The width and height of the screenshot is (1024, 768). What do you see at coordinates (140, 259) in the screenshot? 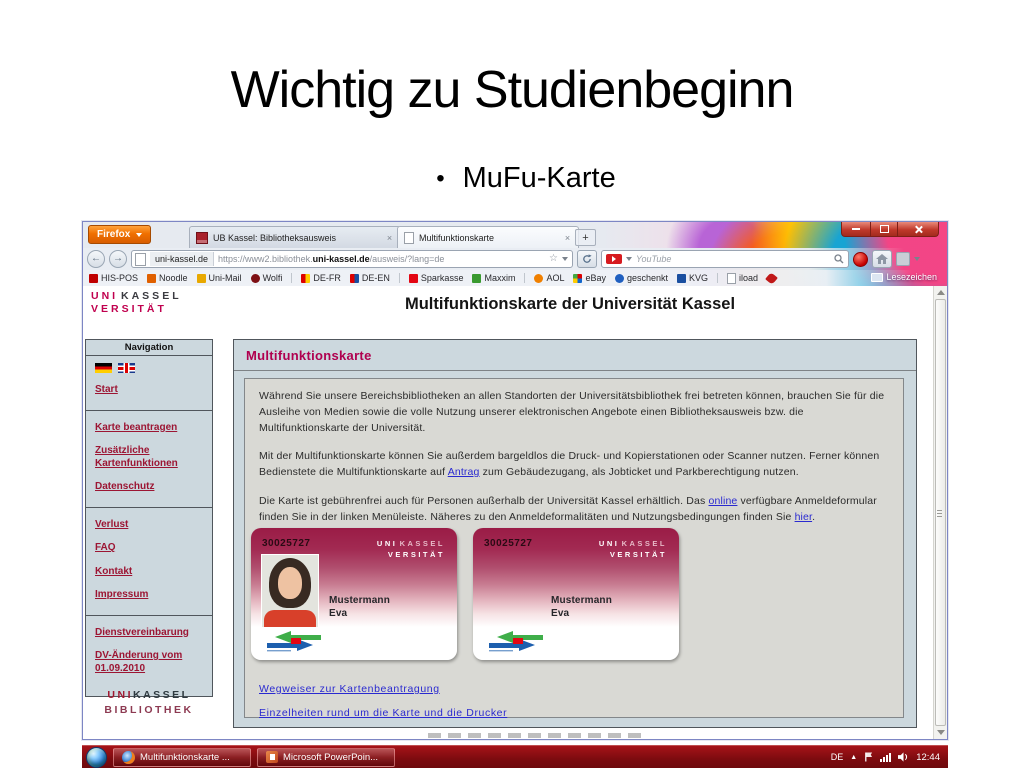
I see `page-icon` at bounding box center [140, 259].